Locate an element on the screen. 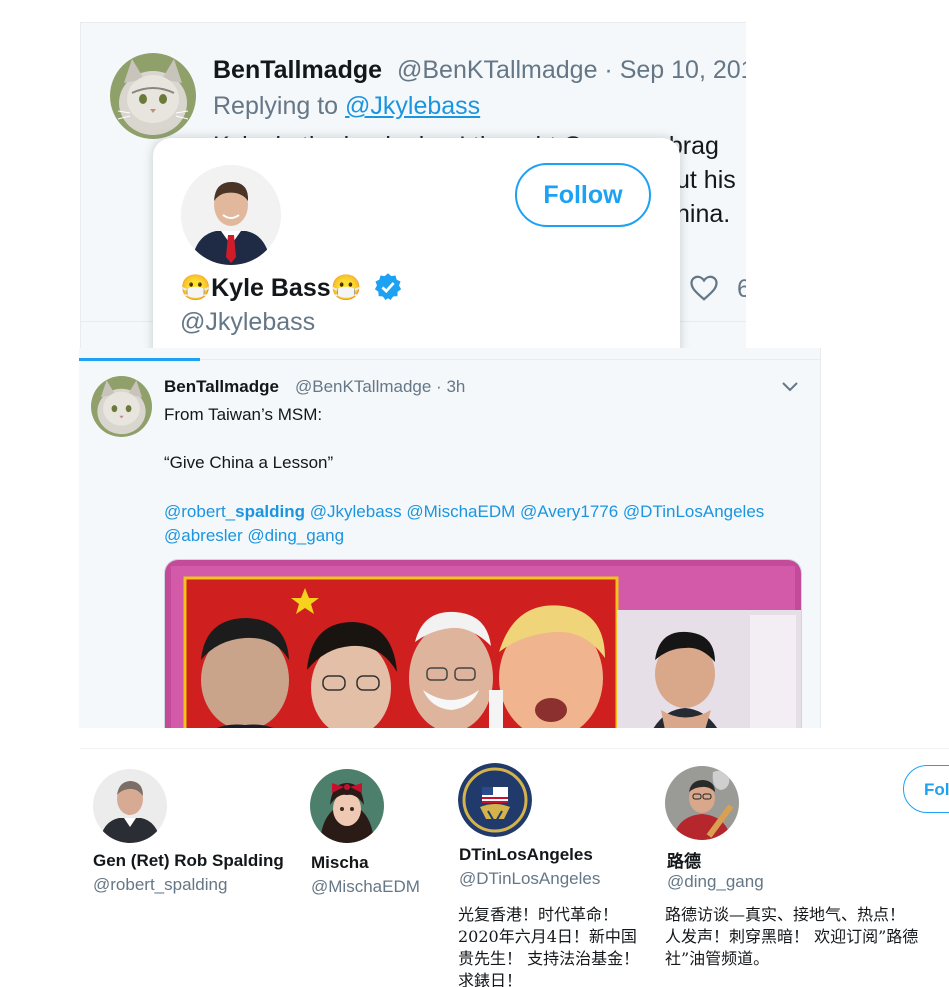 The image size is (949, 987). bio-line: 2020年六月4日！新中国 is located at coordinates (547, 936).